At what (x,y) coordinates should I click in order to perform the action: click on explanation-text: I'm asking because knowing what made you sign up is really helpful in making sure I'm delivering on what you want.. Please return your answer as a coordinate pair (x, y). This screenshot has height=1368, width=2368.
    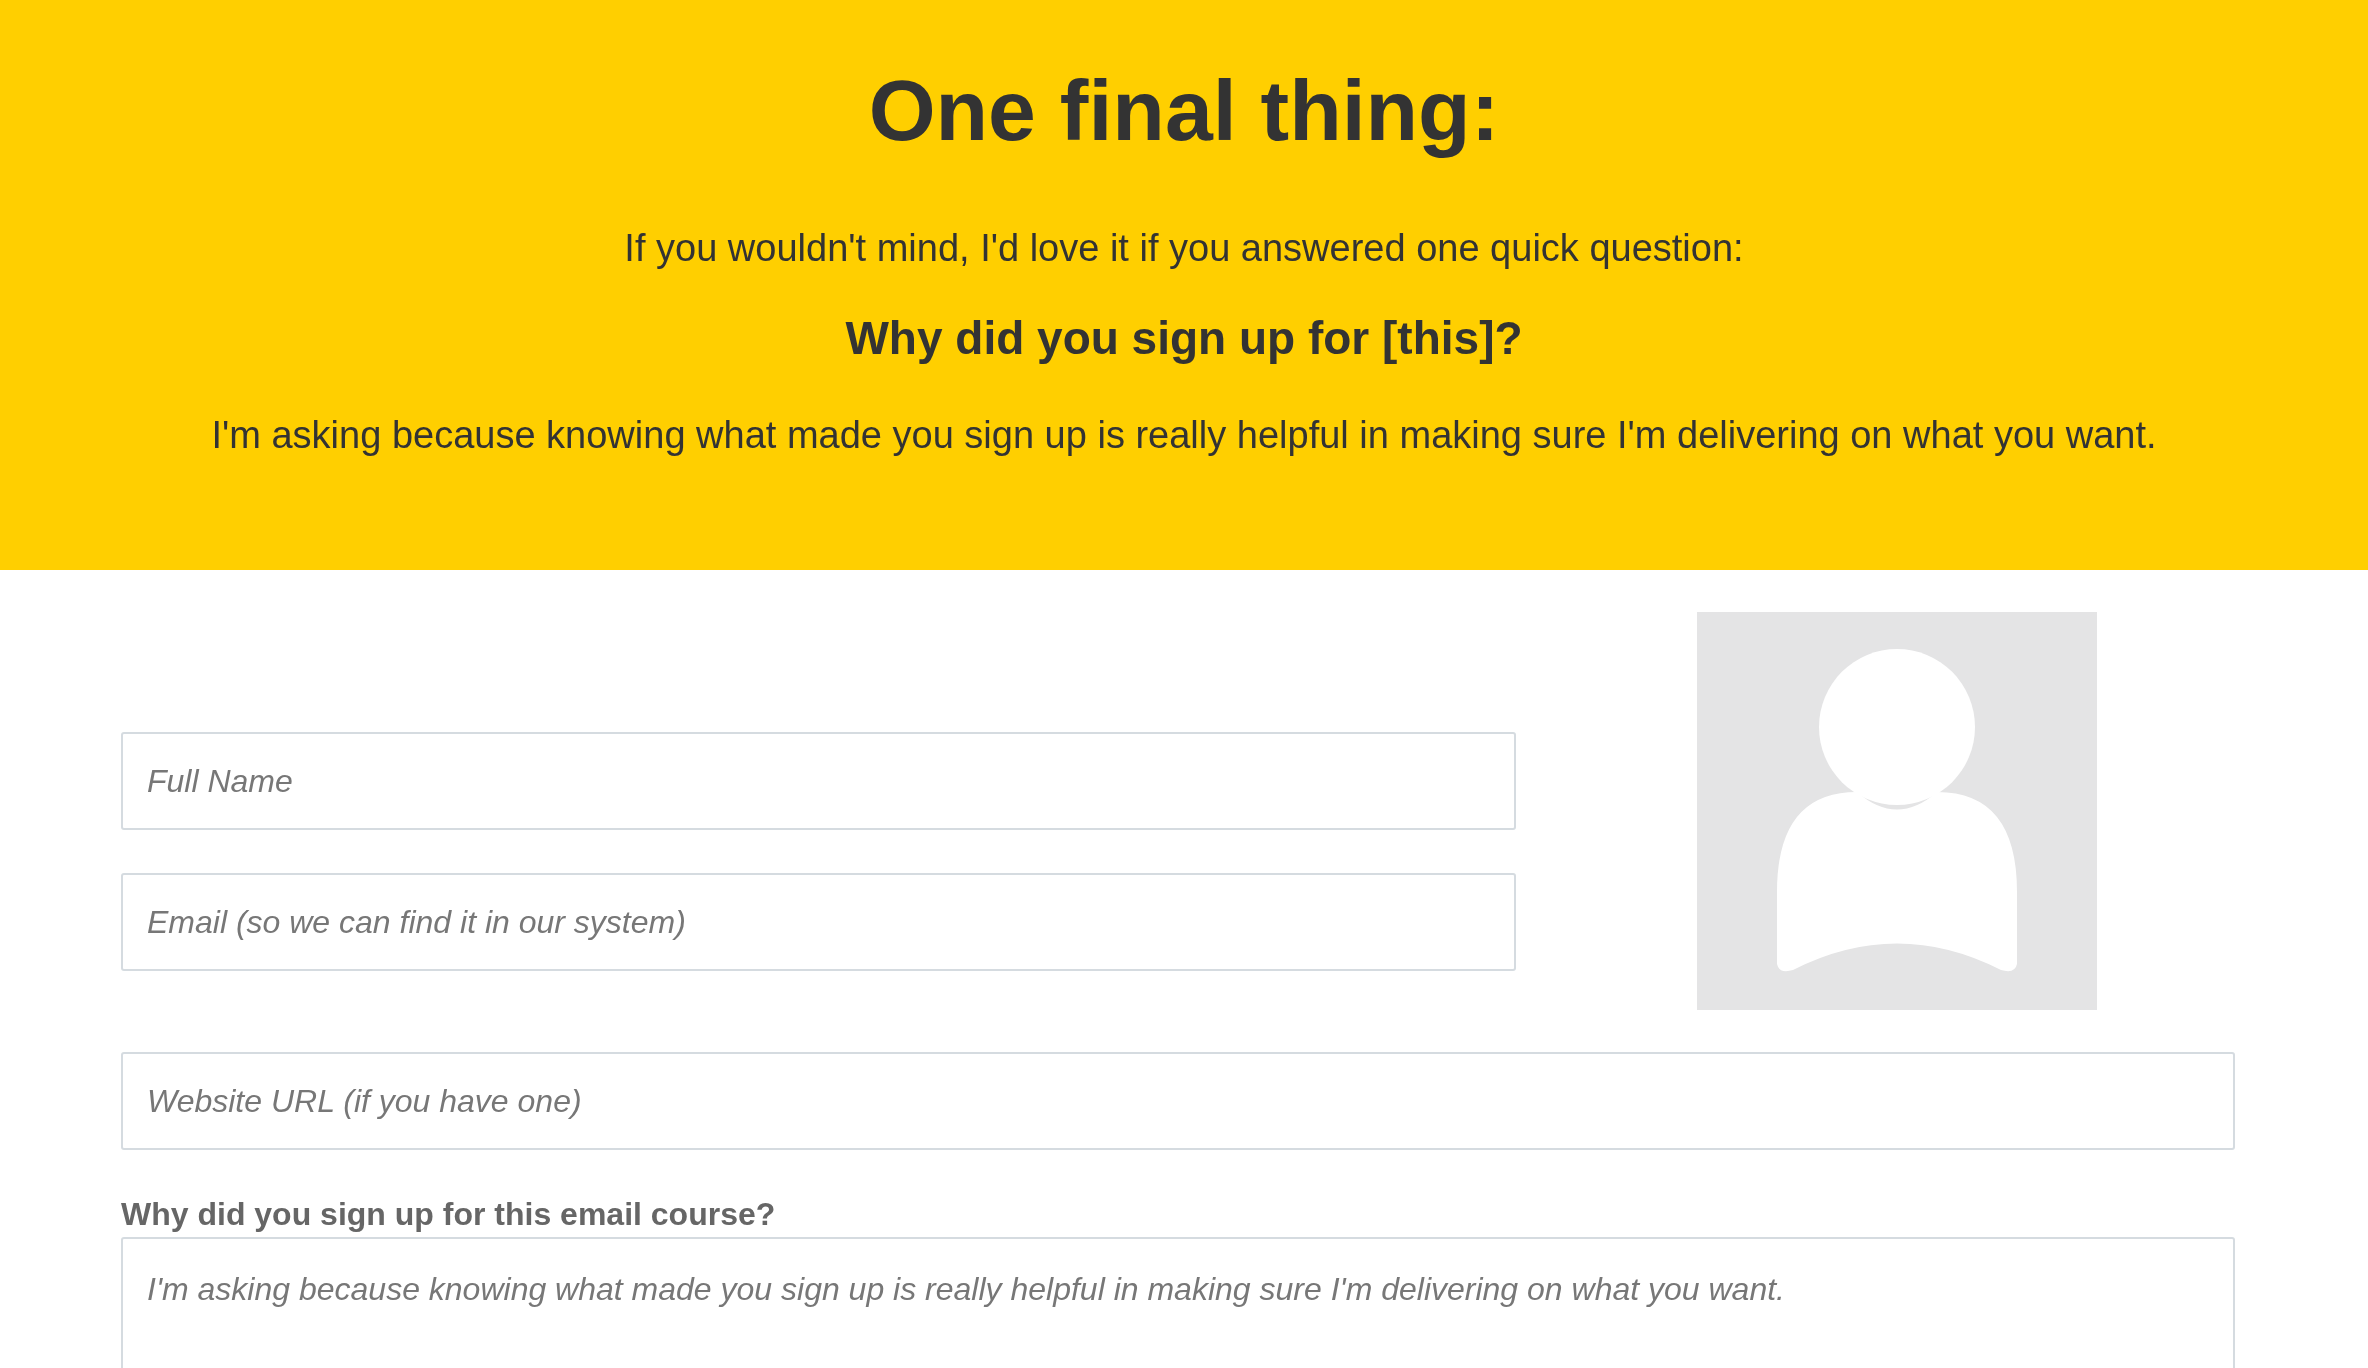
    Looking at the image, I should click on (1184, 435).